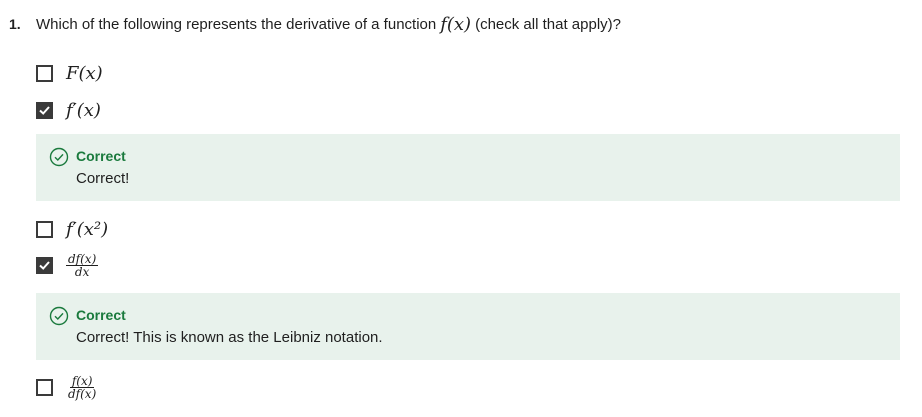 The width and height of the screenshot is (922, 417). What do you see at coordinates (15, 24) in the screenshot?
I see `question-number: 1.` at bounding box center [15, 24].